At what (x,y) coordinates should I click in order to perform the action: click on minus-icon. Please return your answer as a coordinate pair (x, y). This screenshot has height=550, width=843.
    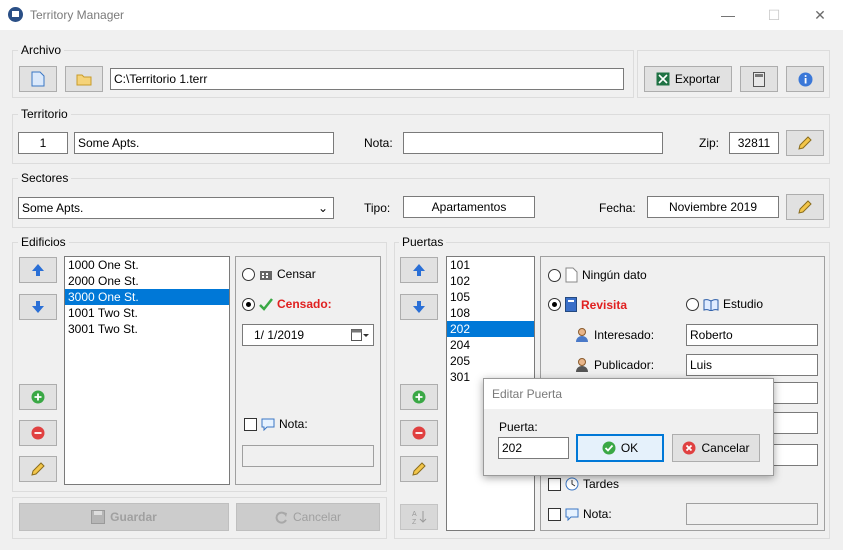
    Looking at the image, I should click on (38, 433).